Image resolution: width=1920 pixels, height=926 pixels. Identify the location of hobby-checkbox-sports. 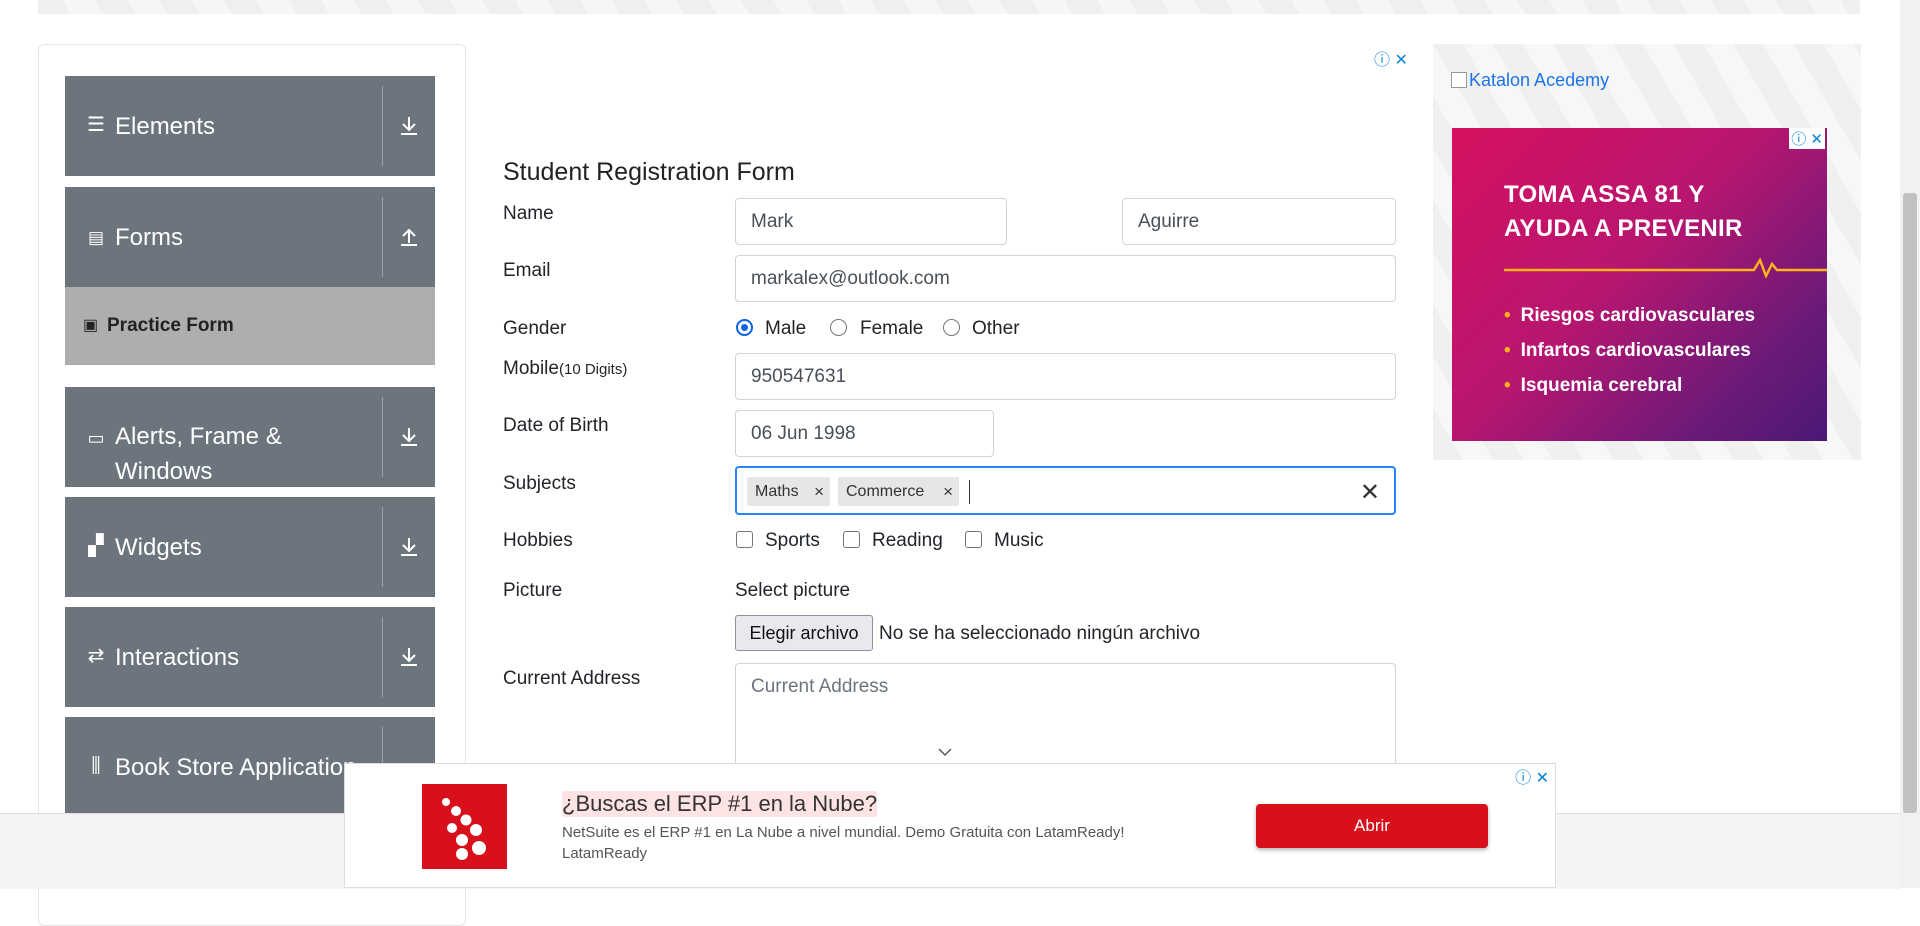
(744, 539).